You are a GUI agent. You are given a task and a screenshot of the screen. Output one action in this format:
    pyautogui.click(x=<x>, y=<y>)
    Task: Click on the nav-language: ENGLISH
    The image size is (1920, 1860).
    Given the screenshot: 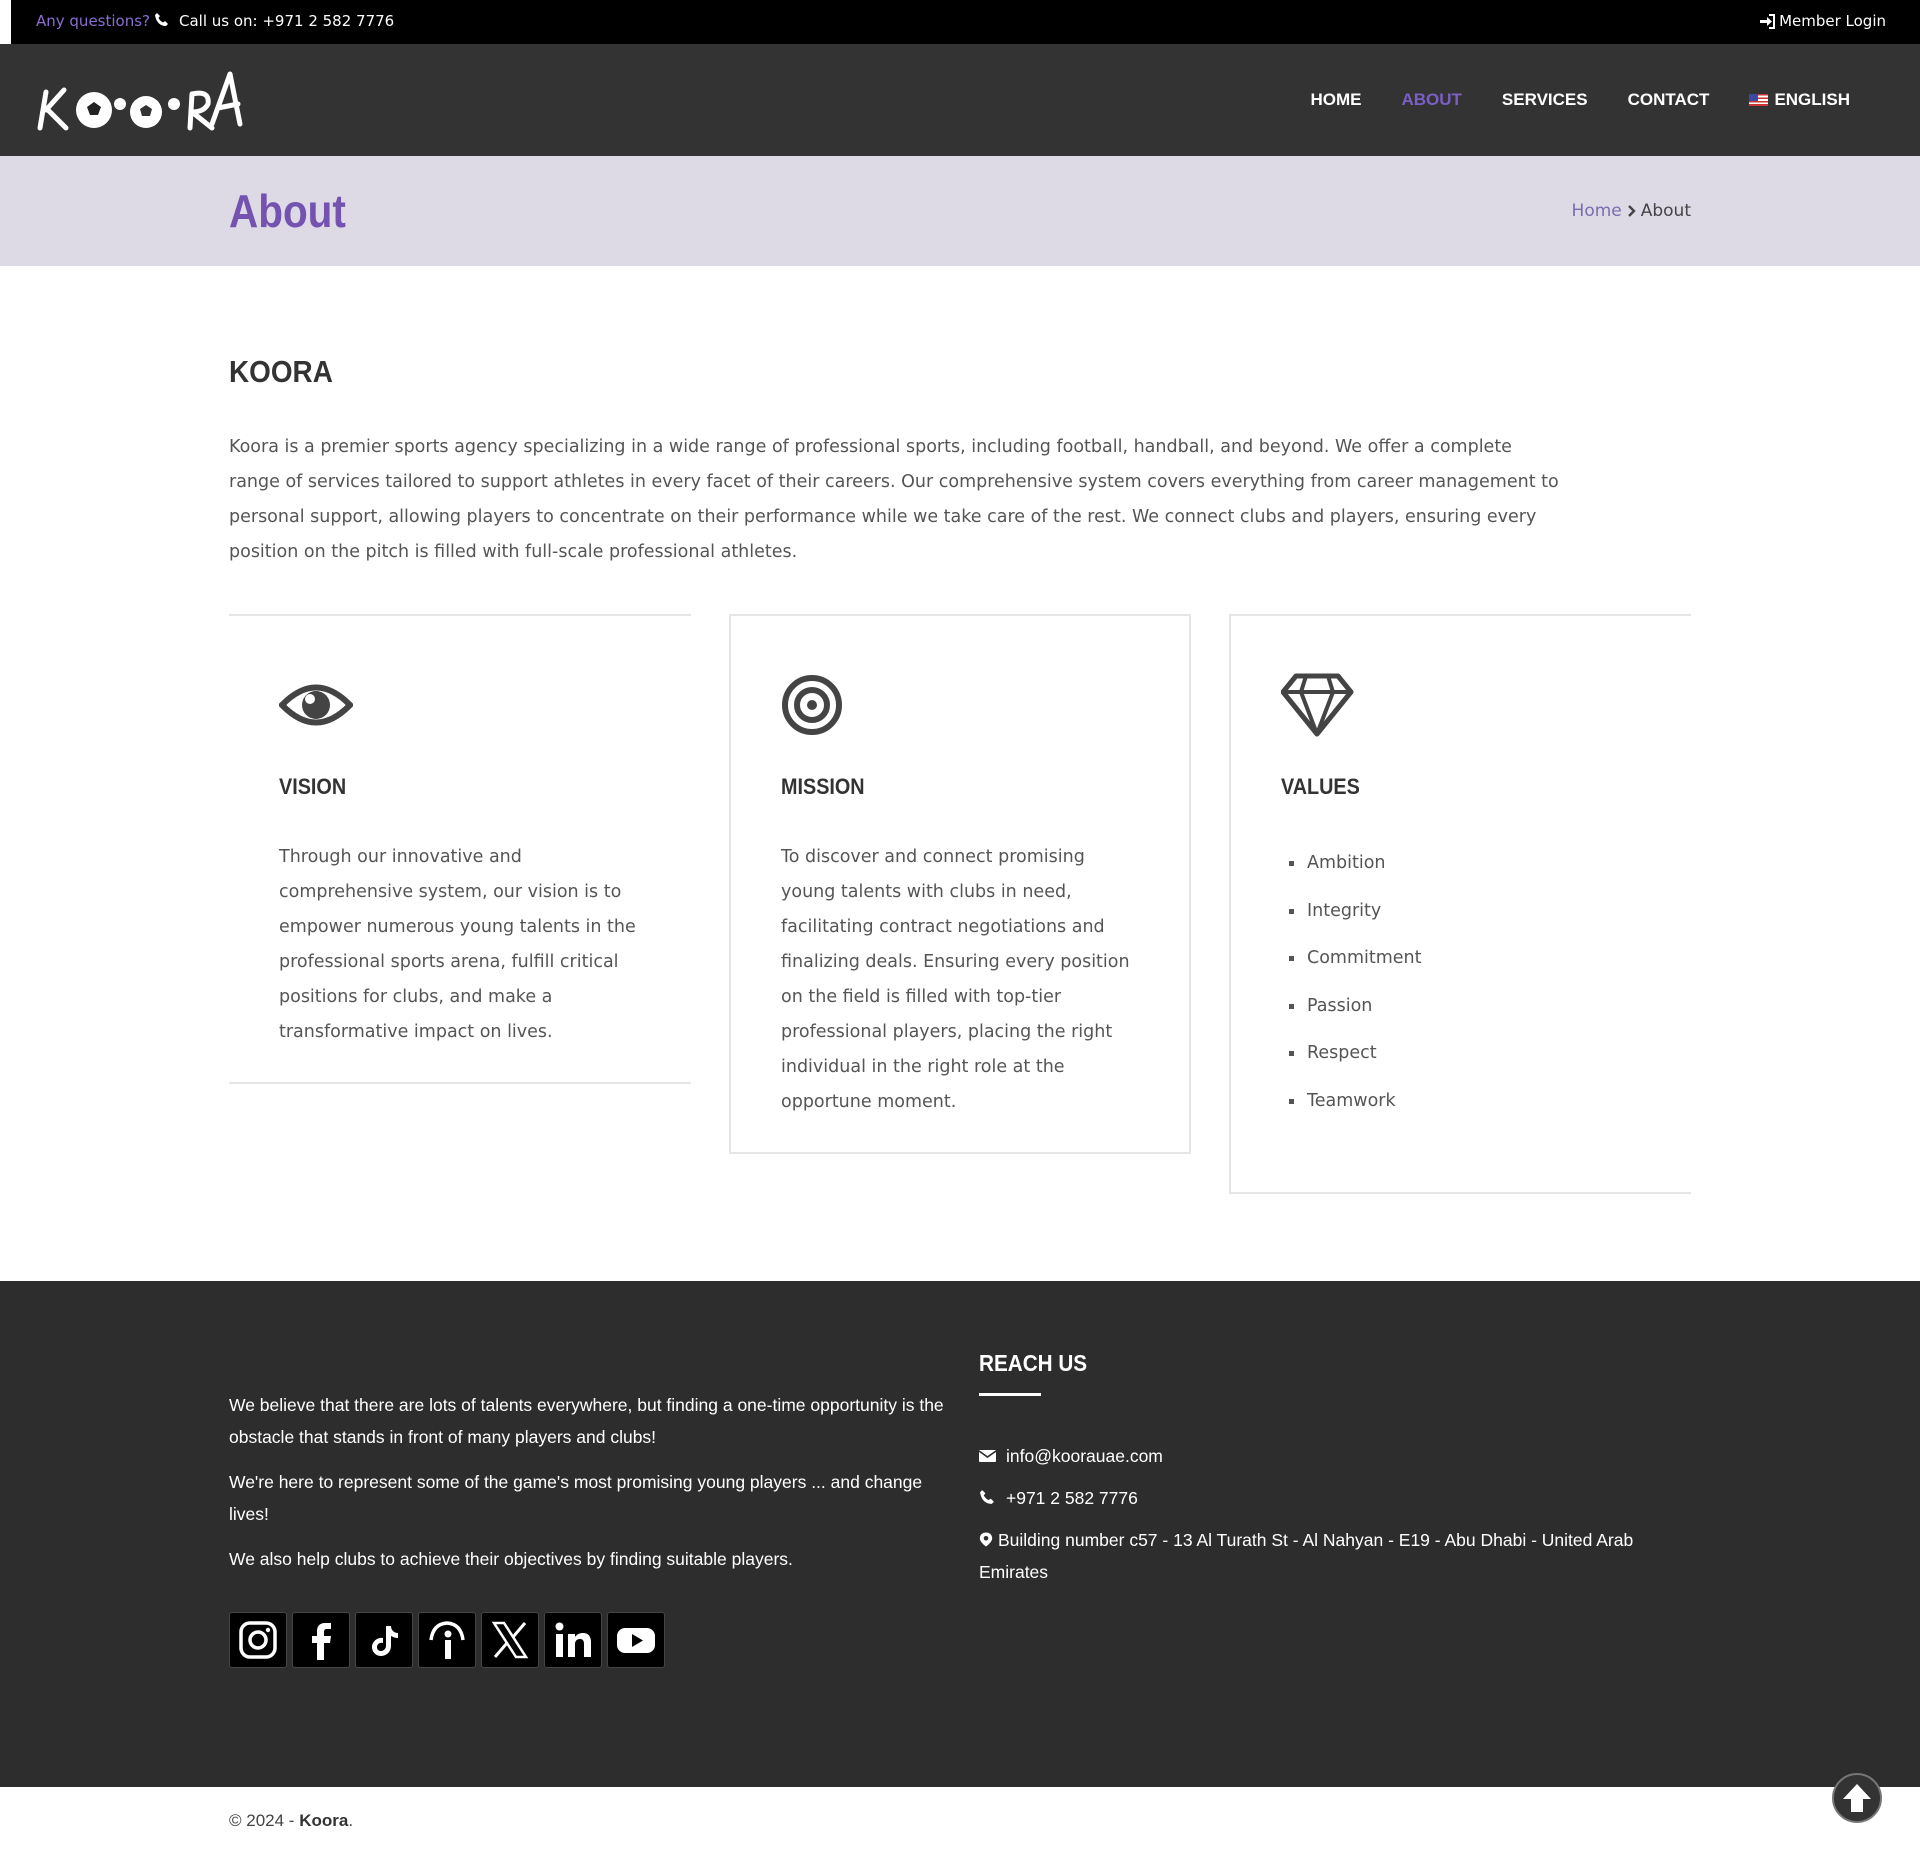 What is the action you would take?
    pyautogui.click(x=1799, y=100)
    